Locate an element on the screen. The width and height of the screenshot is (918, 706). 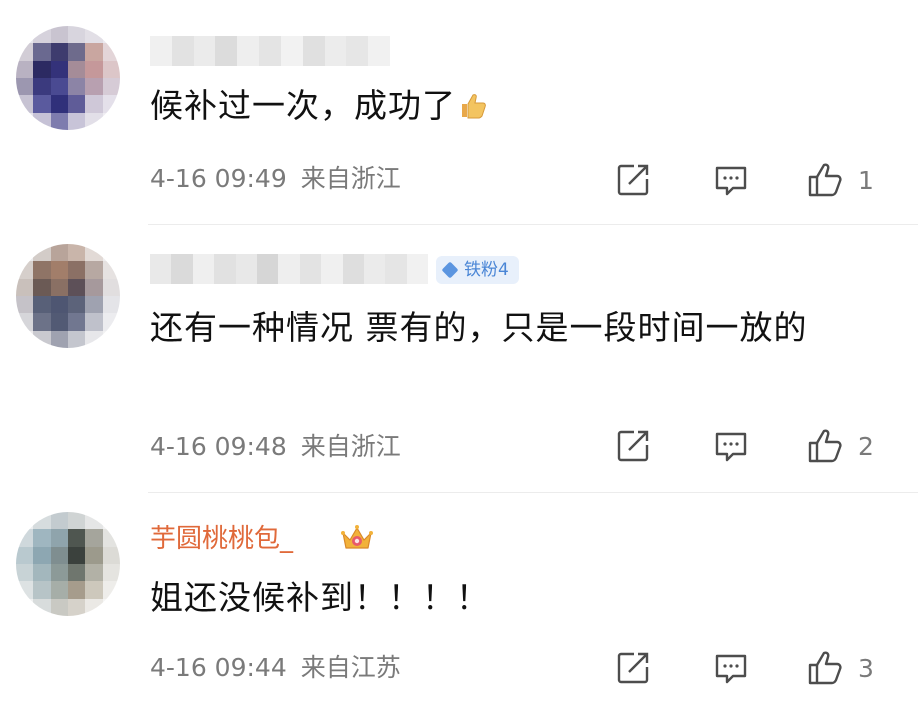
like-count: 3 is located at coordinates (866, 668).